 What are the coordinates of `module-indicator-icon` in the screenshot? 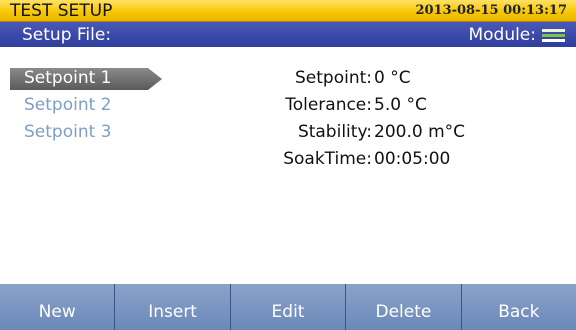 It's located at (553, 35).